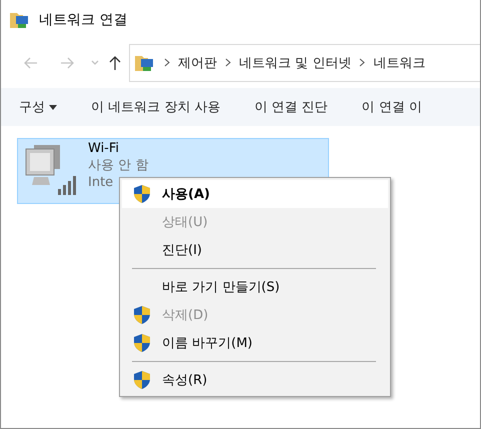 Image resolution: width=481 pixels, height=429 pixels. Describe the element at coordinates (255, 250) in the screenshot. I see `menu-item: 진단(I)` at that location.